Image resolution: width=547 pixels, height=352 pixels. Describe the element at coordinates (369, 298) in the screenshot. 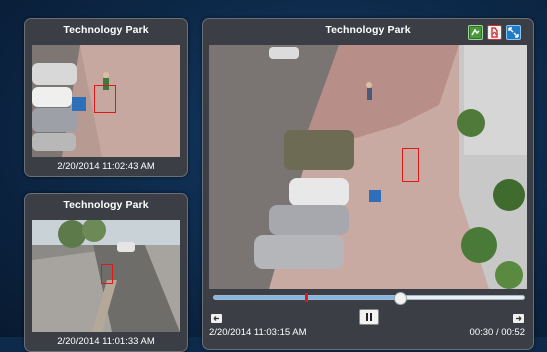

I see `timeline-track` at that location.